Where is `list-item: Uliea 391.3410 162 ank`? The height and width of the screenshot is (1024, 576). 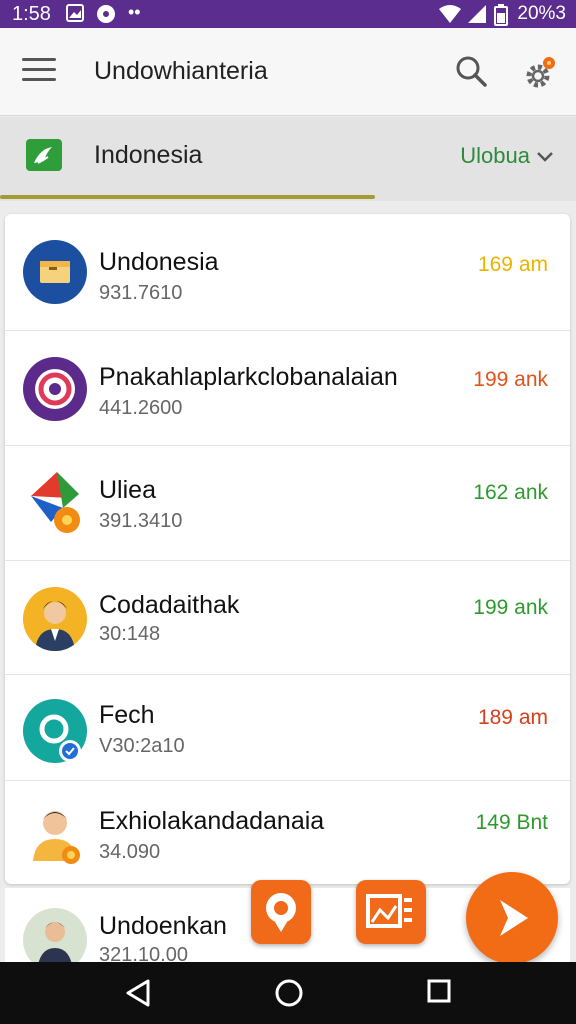
list-item: Uliea 391.3410 162 ank is located at coordinates (287, 503).